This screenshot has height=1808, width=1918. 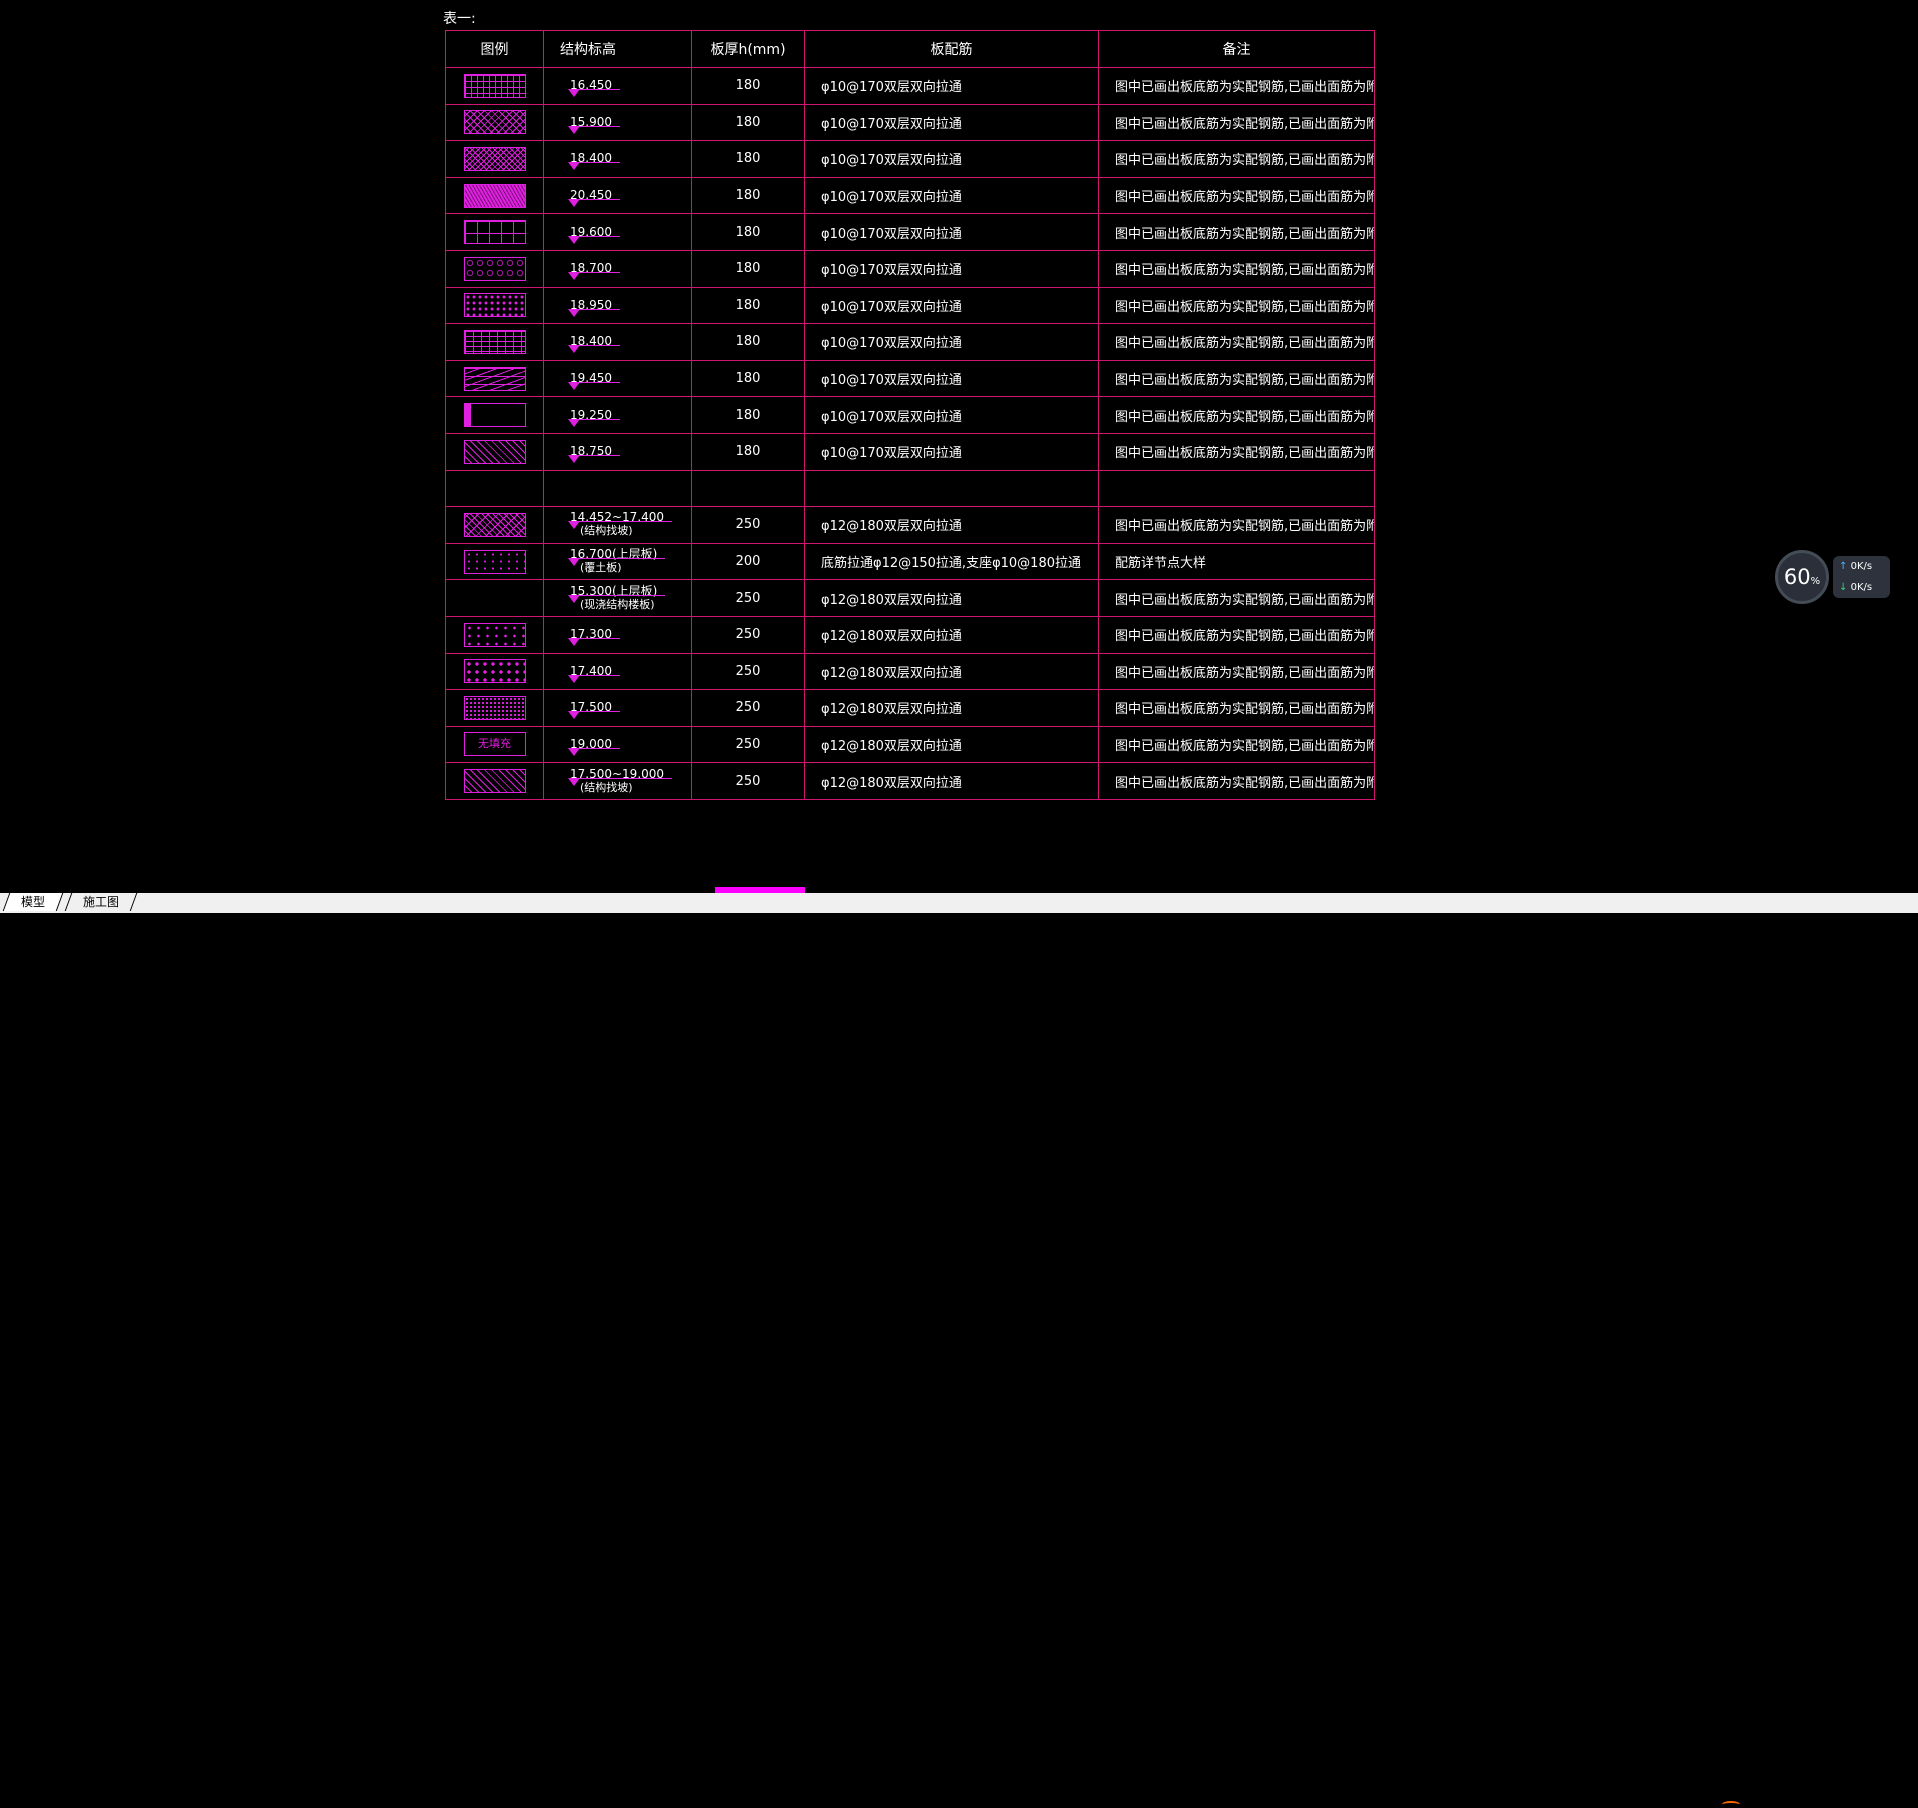 I want to click on speed-panel: ↑ 0K/s ↓ 0K/s, so click(x=1861, y=577).